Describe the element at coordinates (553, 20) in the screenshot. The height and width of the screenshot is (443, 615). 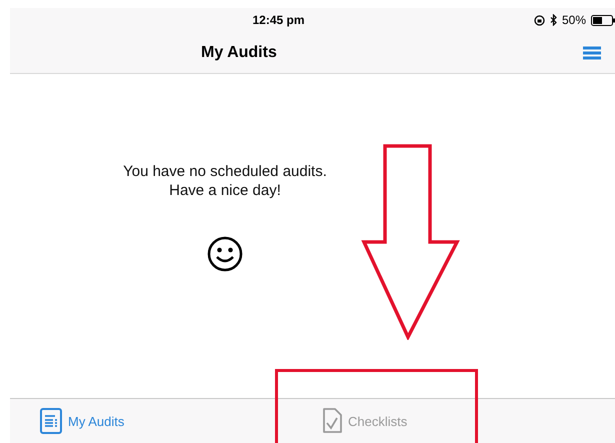
I see `bluetooth-icon` at that location.